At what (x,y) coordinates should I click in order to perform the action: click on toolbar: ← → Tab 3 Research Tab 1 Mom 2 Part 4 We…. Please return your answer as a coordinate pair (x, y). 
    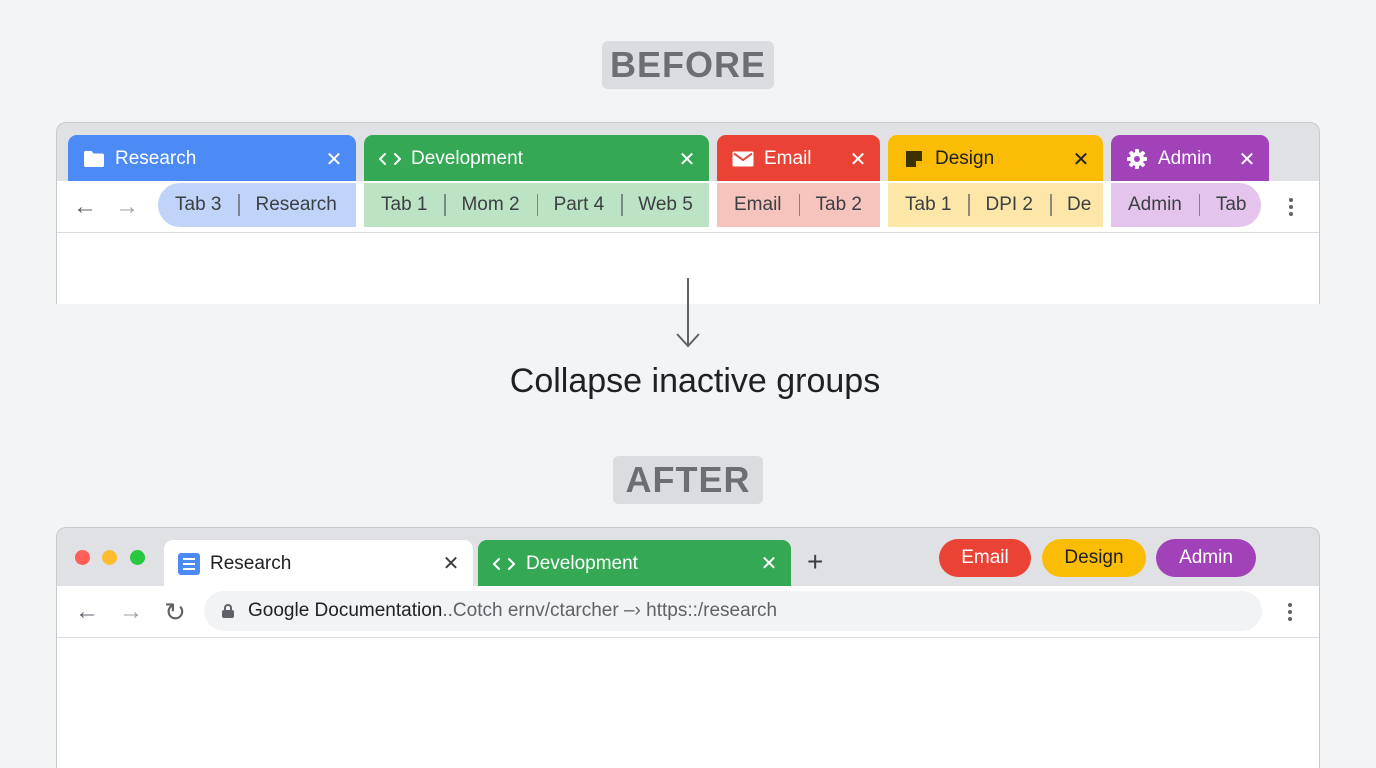
    Looking at the image, I should click on (688, 207).